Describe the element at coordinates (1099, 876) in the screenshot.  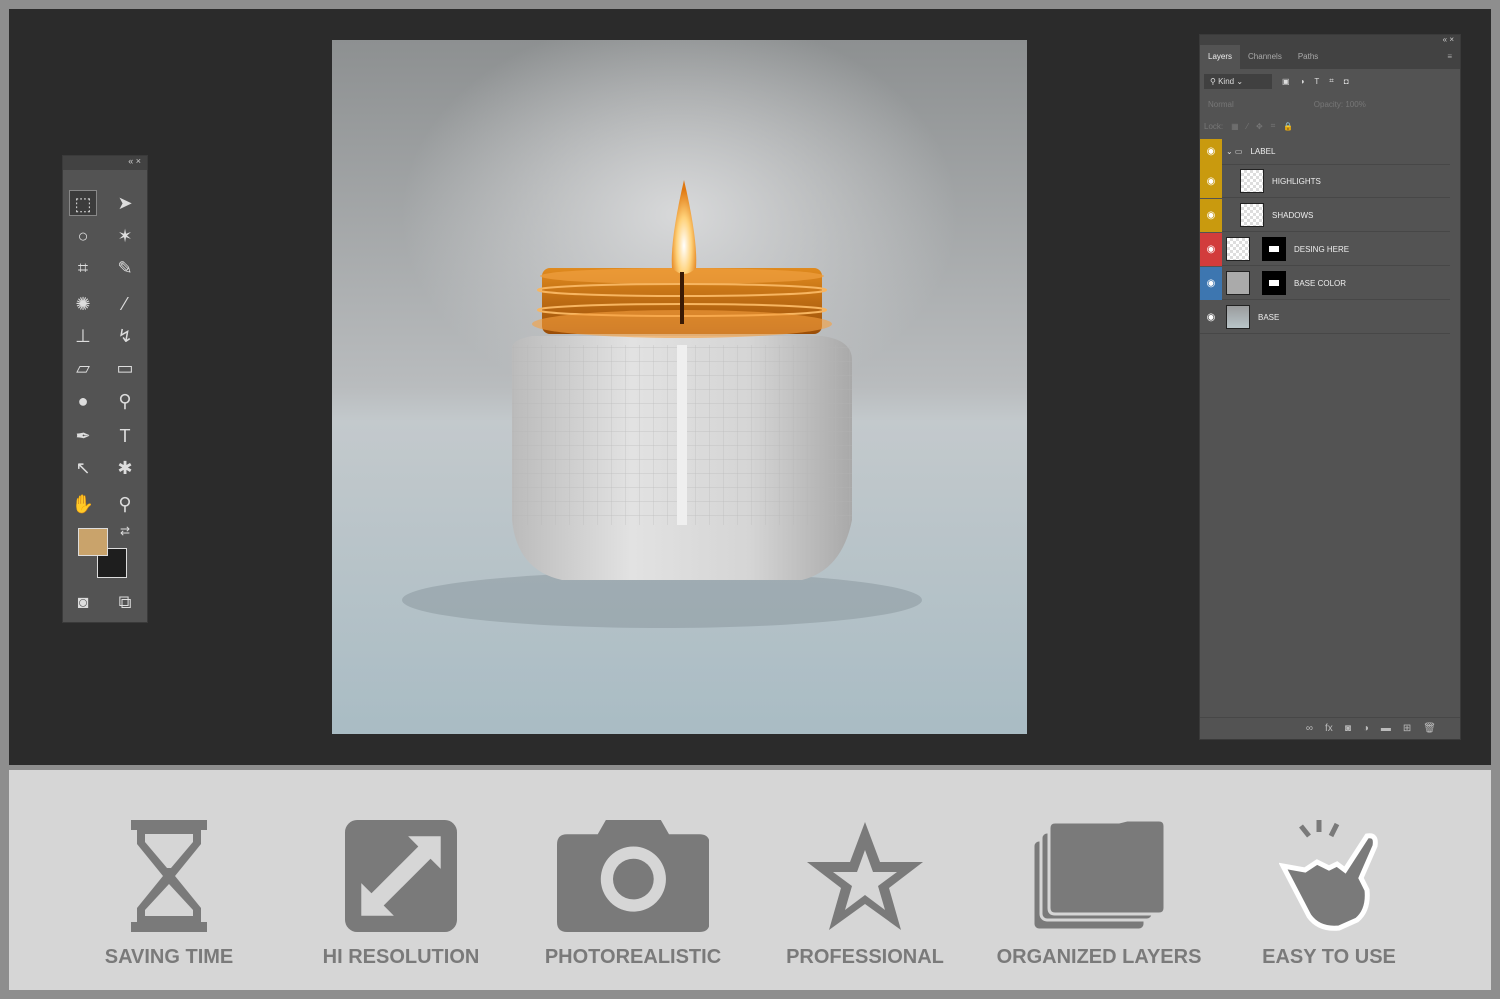
I see `layers-folder-icon` at that location.